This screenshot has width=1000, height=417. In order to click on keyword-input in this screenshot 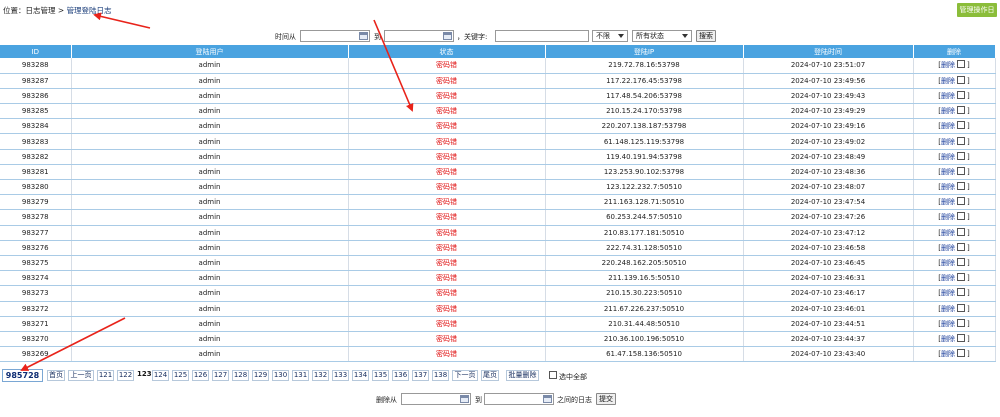, I will do `click(542, 36)`.